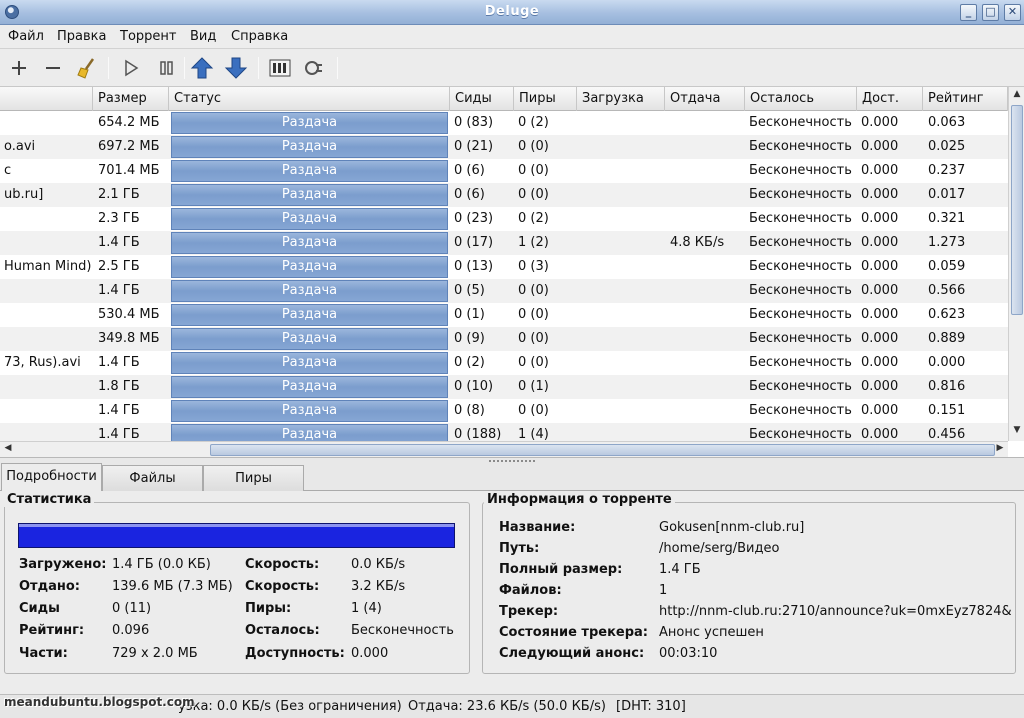  What do you see at coordinates (81, 36) in the screenshot?
I see `menu-edit: Правка` at bounding box center [81, 36].